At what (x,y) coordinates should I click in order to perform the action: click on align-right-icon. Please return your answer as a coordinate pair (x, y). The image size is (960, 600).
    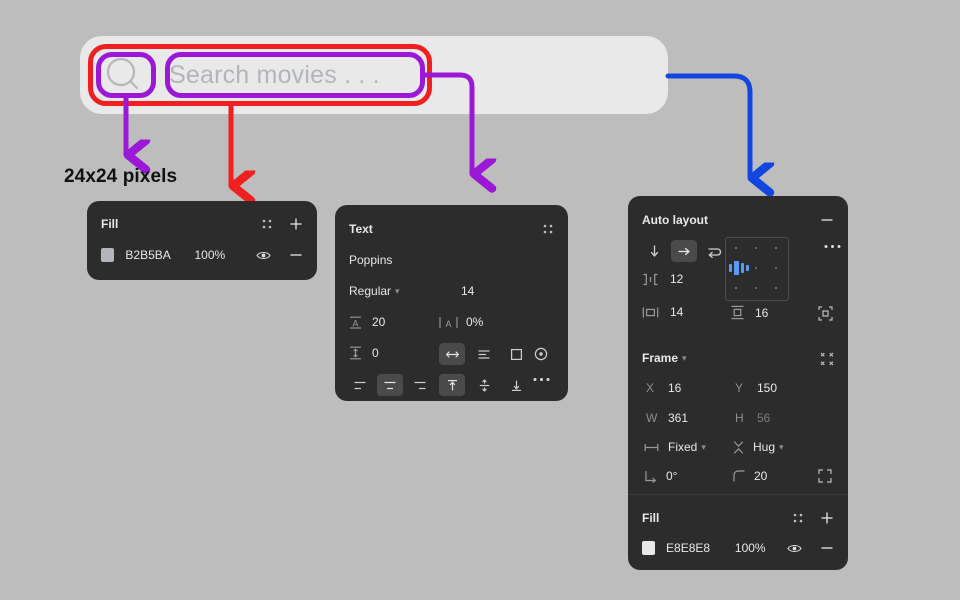
    Looking at the image, I should click on (420, 385).